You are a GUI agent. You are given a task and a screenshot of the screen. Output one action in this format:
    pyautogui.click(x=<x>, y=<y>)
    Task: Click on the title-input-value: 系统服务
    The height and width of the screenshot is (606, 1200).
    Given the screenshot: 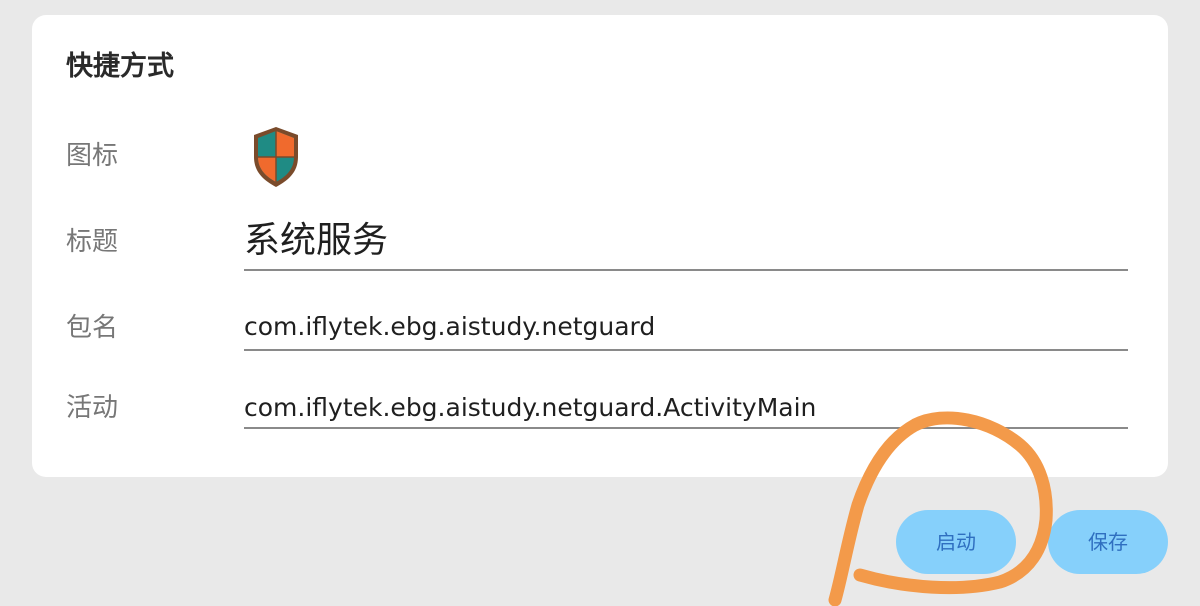 What is the action you would take?
    pyautogui.click(x=316, y=240)
    